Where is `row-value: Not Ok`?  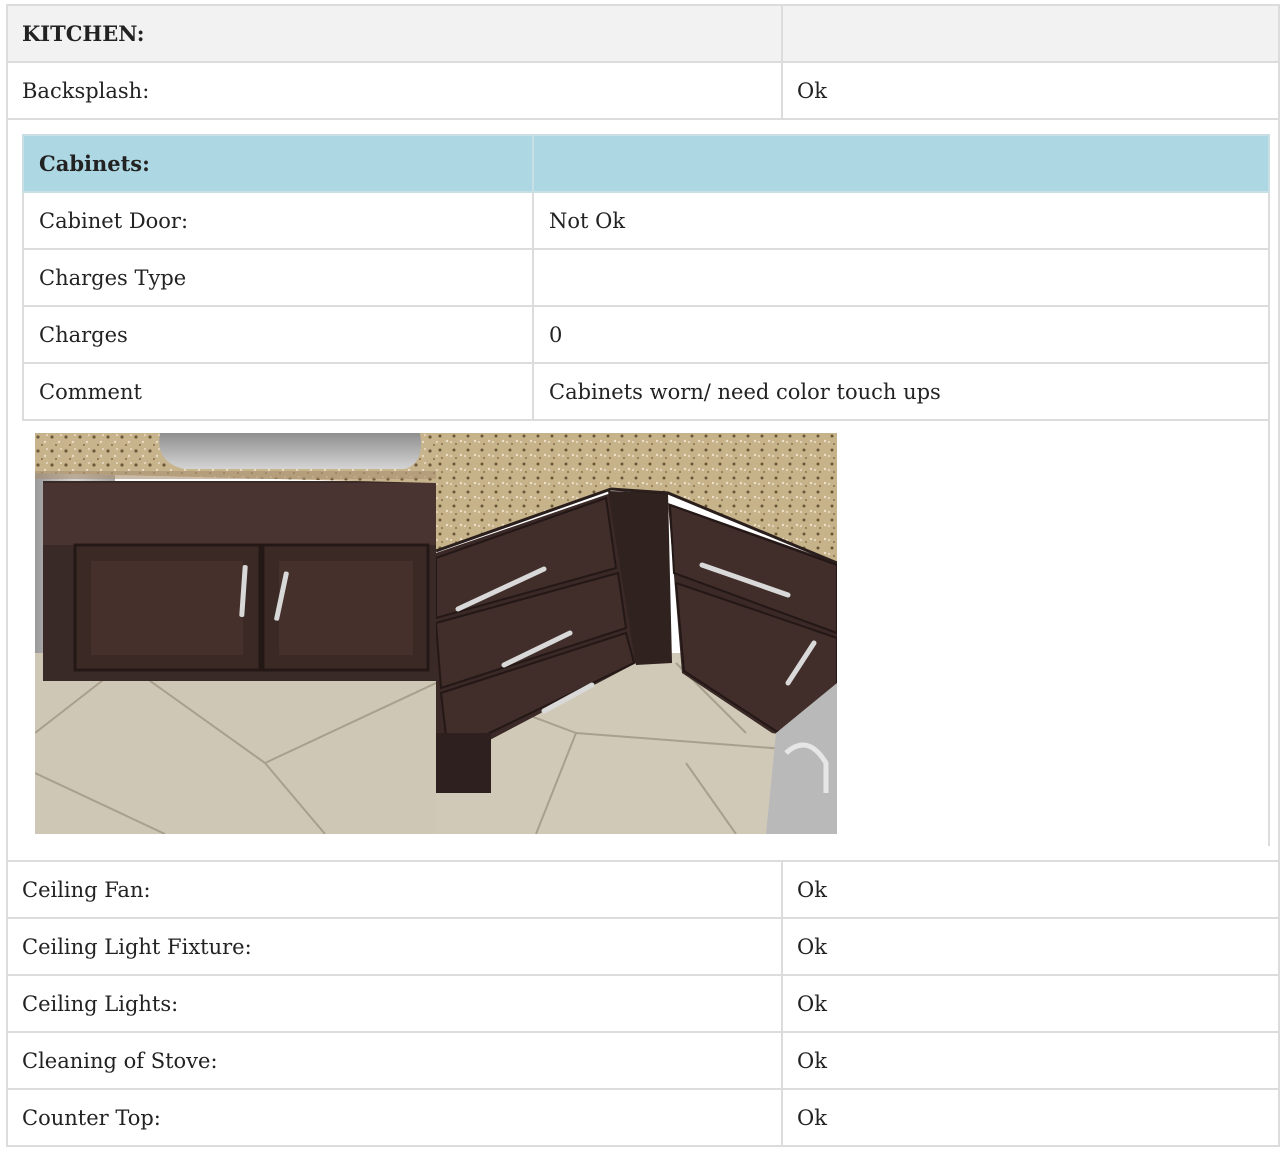 row-value: Not Ok is located at coordinates (901, 220).